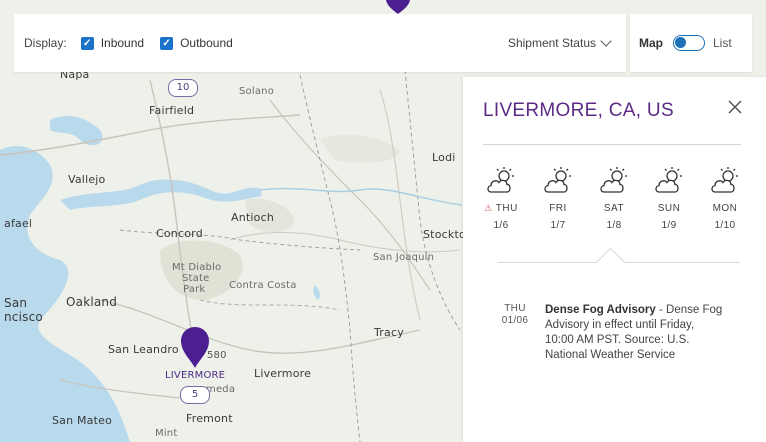 The height and width of the screenshot is (442, 766). What do you see at coordinates (206, 43) in the screenshot?
I see `outbound-label: Outbound` at bounding box center [206, 43].